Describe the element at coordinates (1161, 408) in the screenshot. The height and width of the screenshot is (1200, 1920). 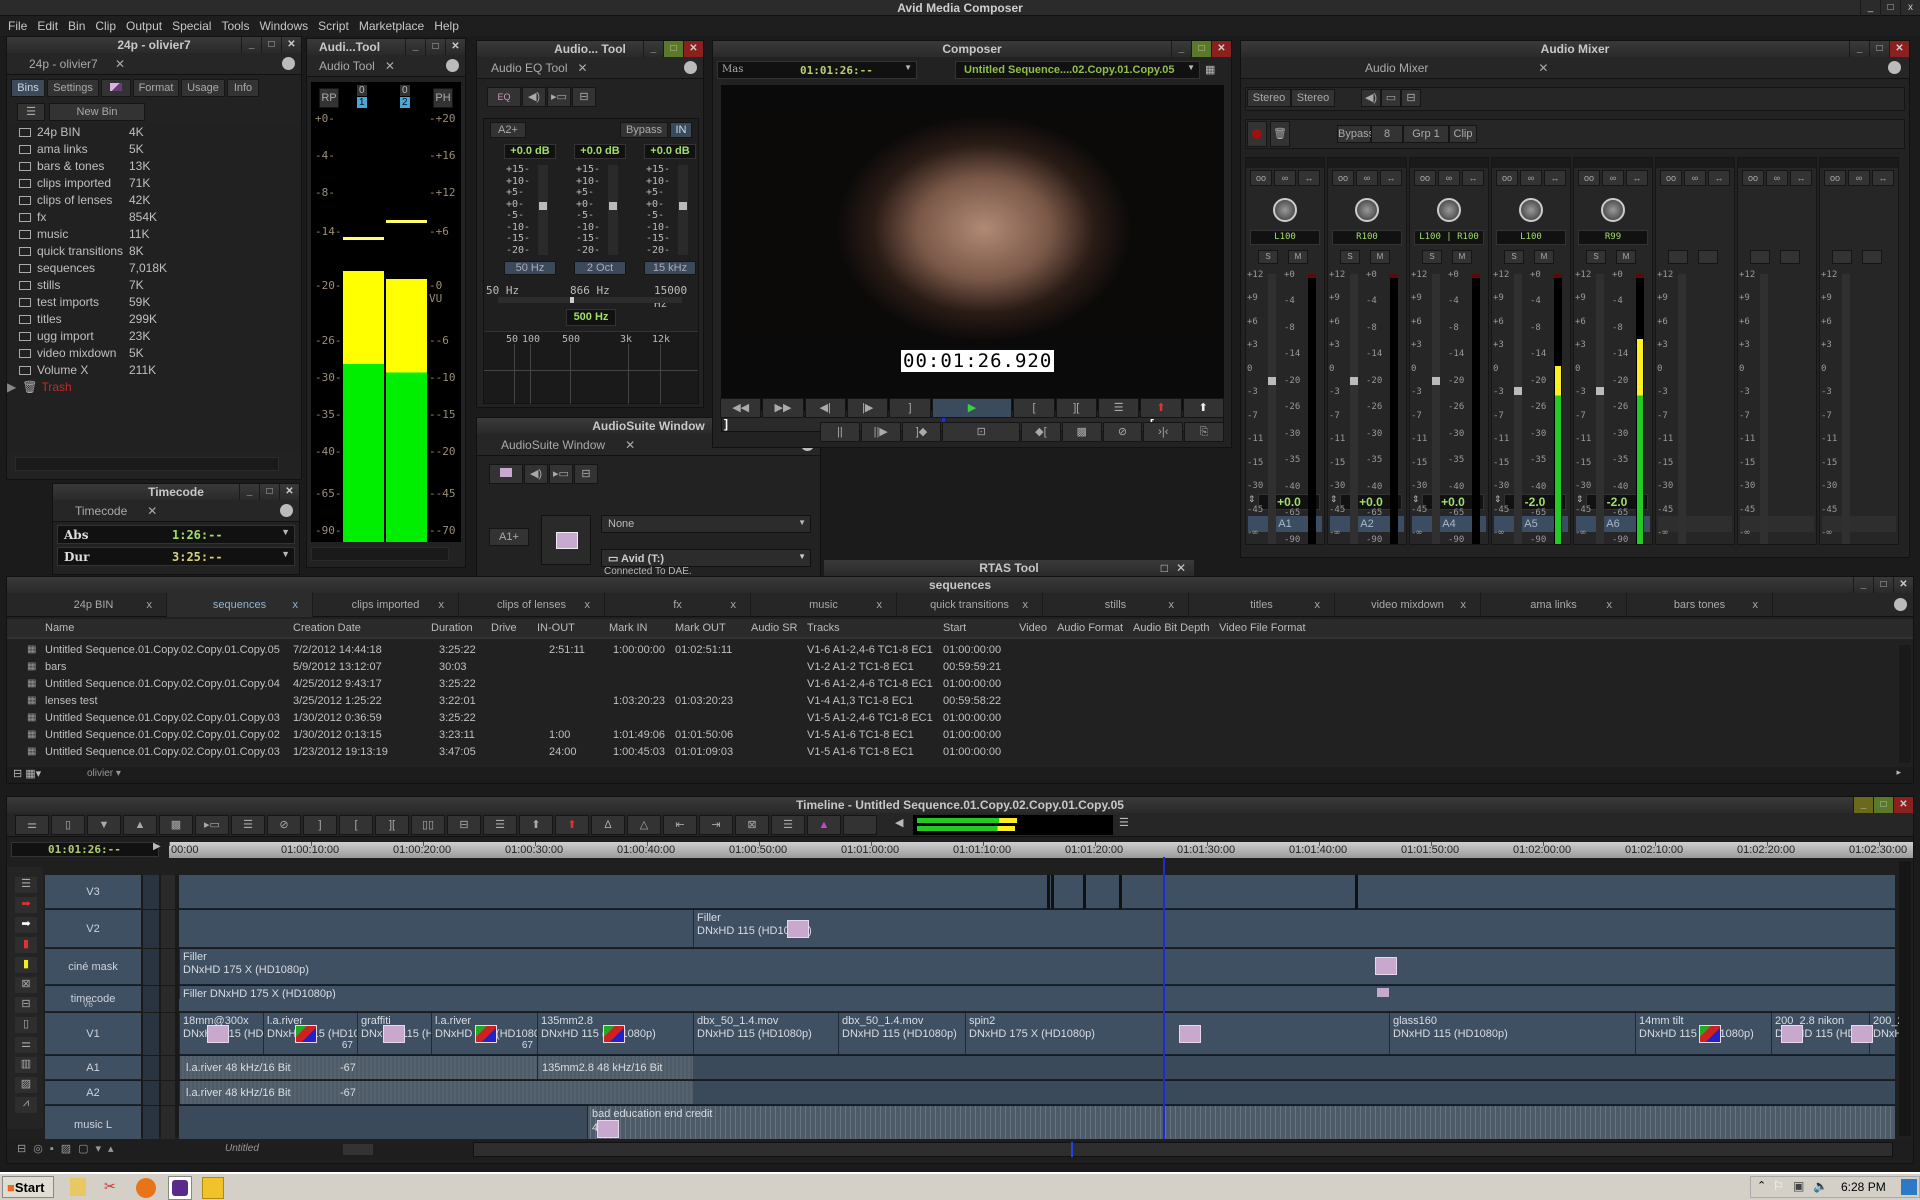
I see `splice-in-button: ⬆` at that location.